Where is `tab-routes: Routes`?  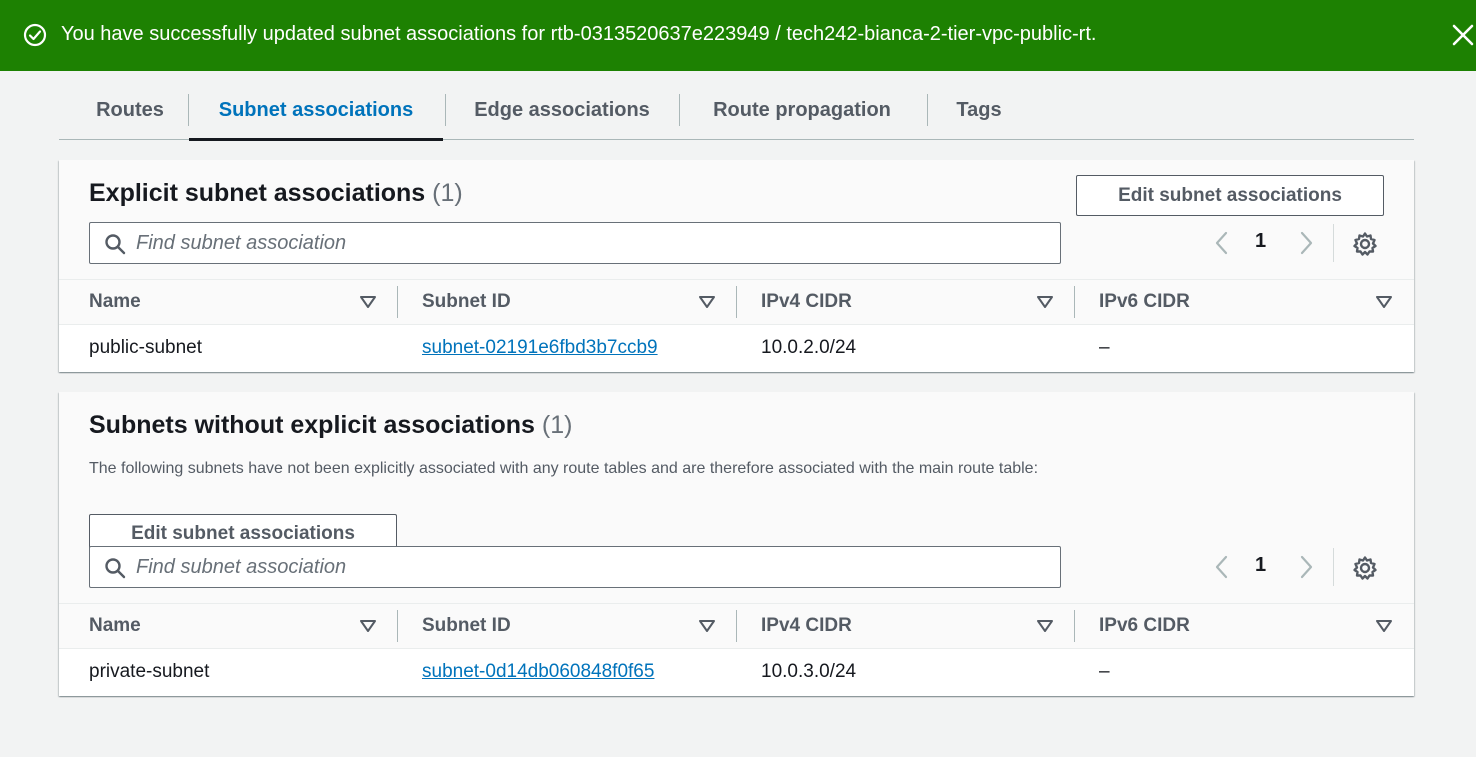 tab-routes: Routes is located at coordinates (130, 110).